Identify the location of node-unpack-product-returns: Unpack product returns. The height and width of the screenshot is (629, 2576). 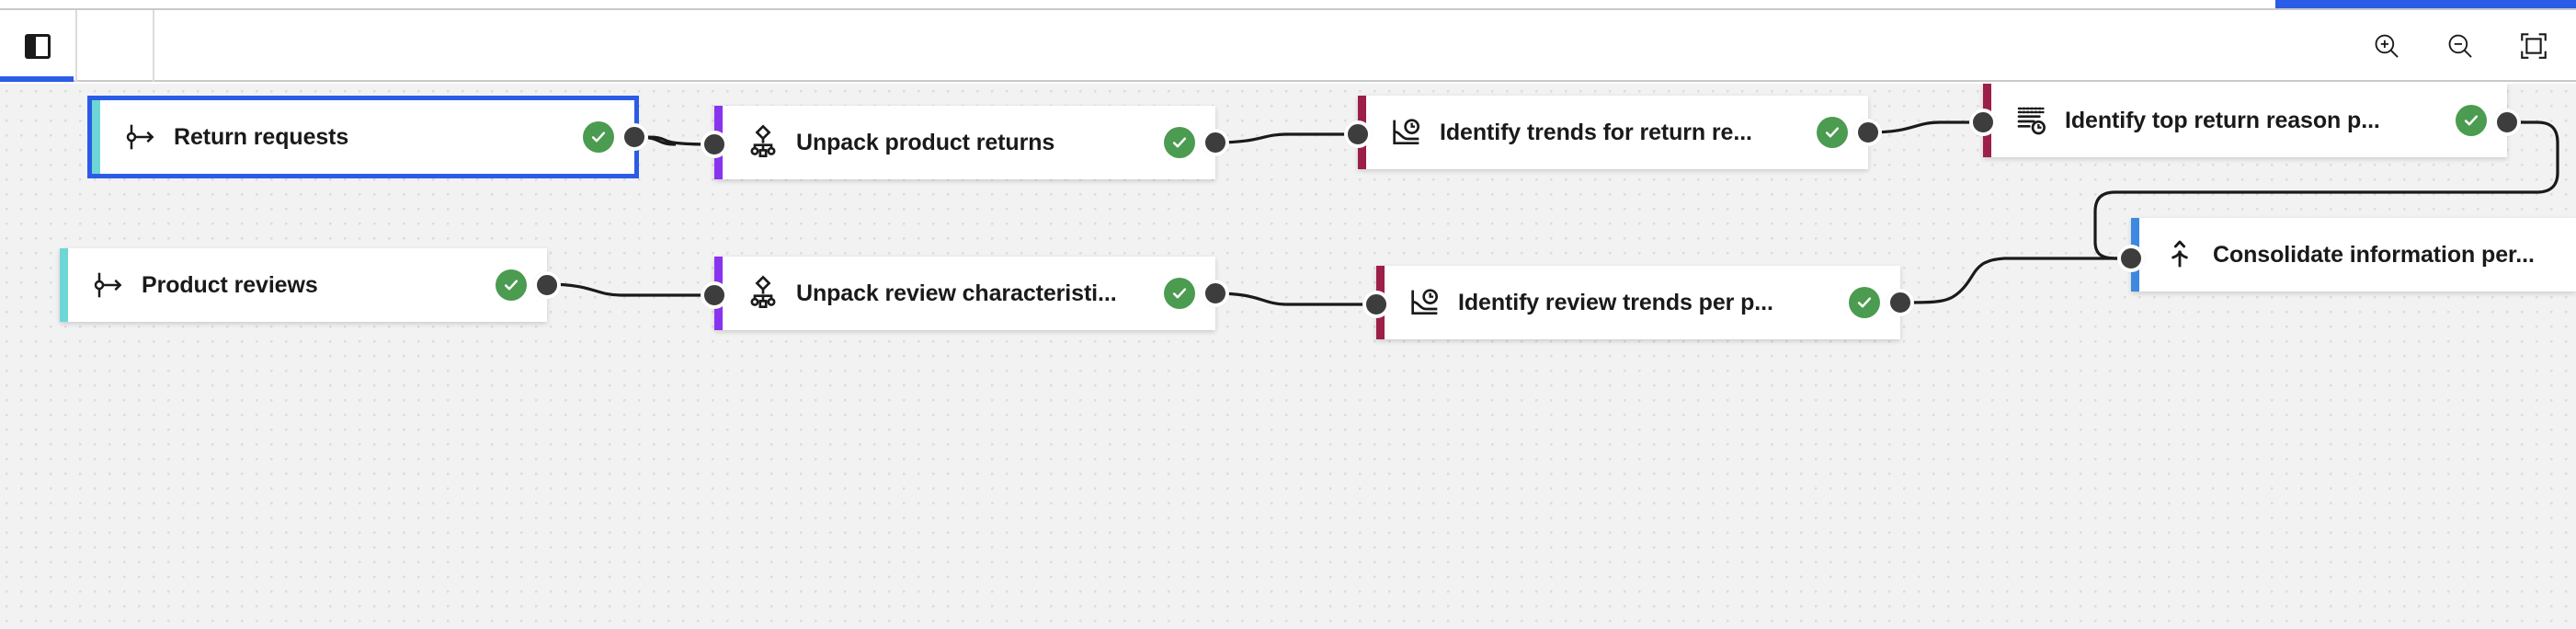
(964, 142).